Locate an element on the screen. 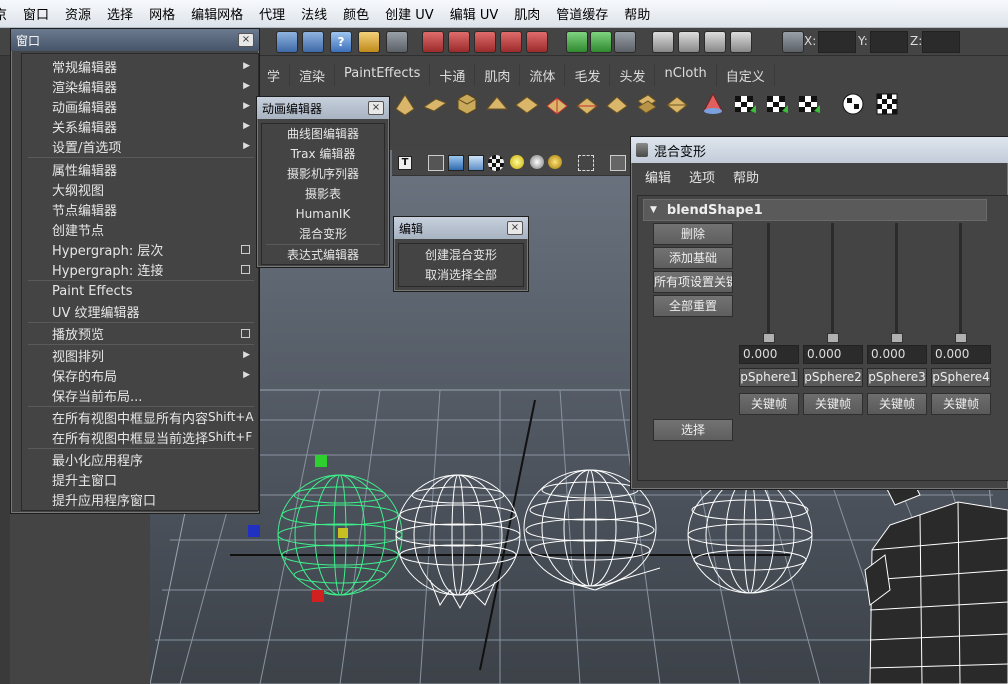 This screenshot has height=684, width=1008. shelf-tab-0: 学 is located at coordinates (274, 75).